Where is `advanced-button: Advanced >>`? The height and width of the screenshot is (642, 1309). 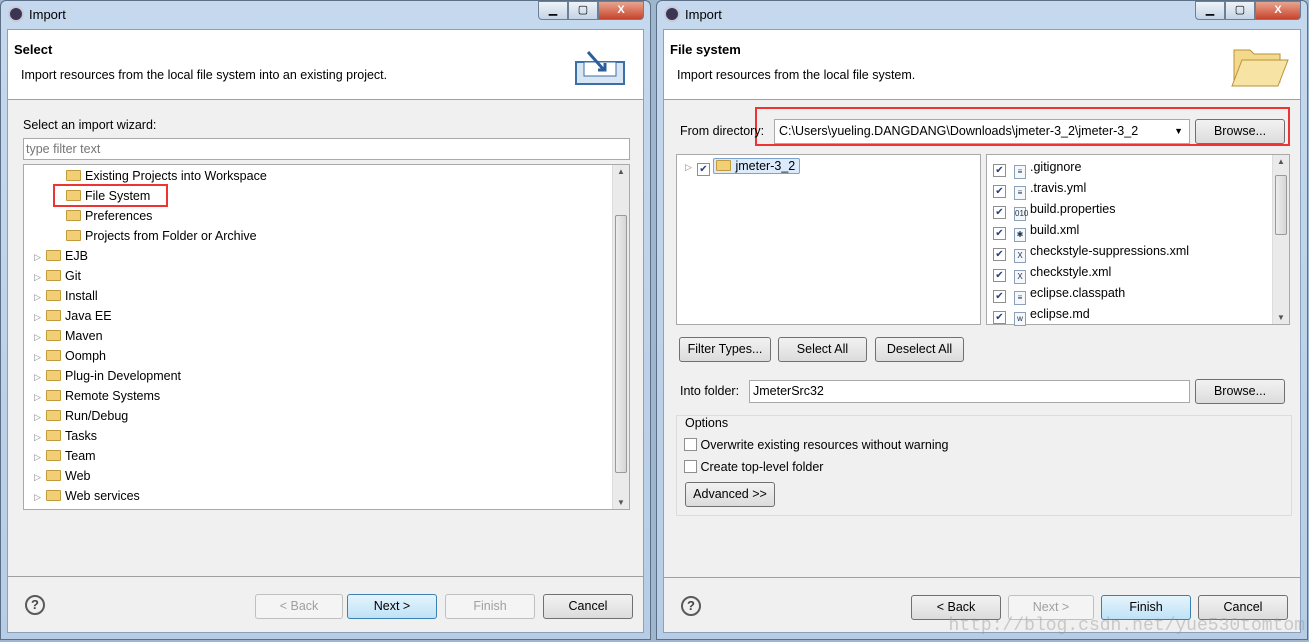 advanced-button: Advanced >> is located at coordinates (730, 494).